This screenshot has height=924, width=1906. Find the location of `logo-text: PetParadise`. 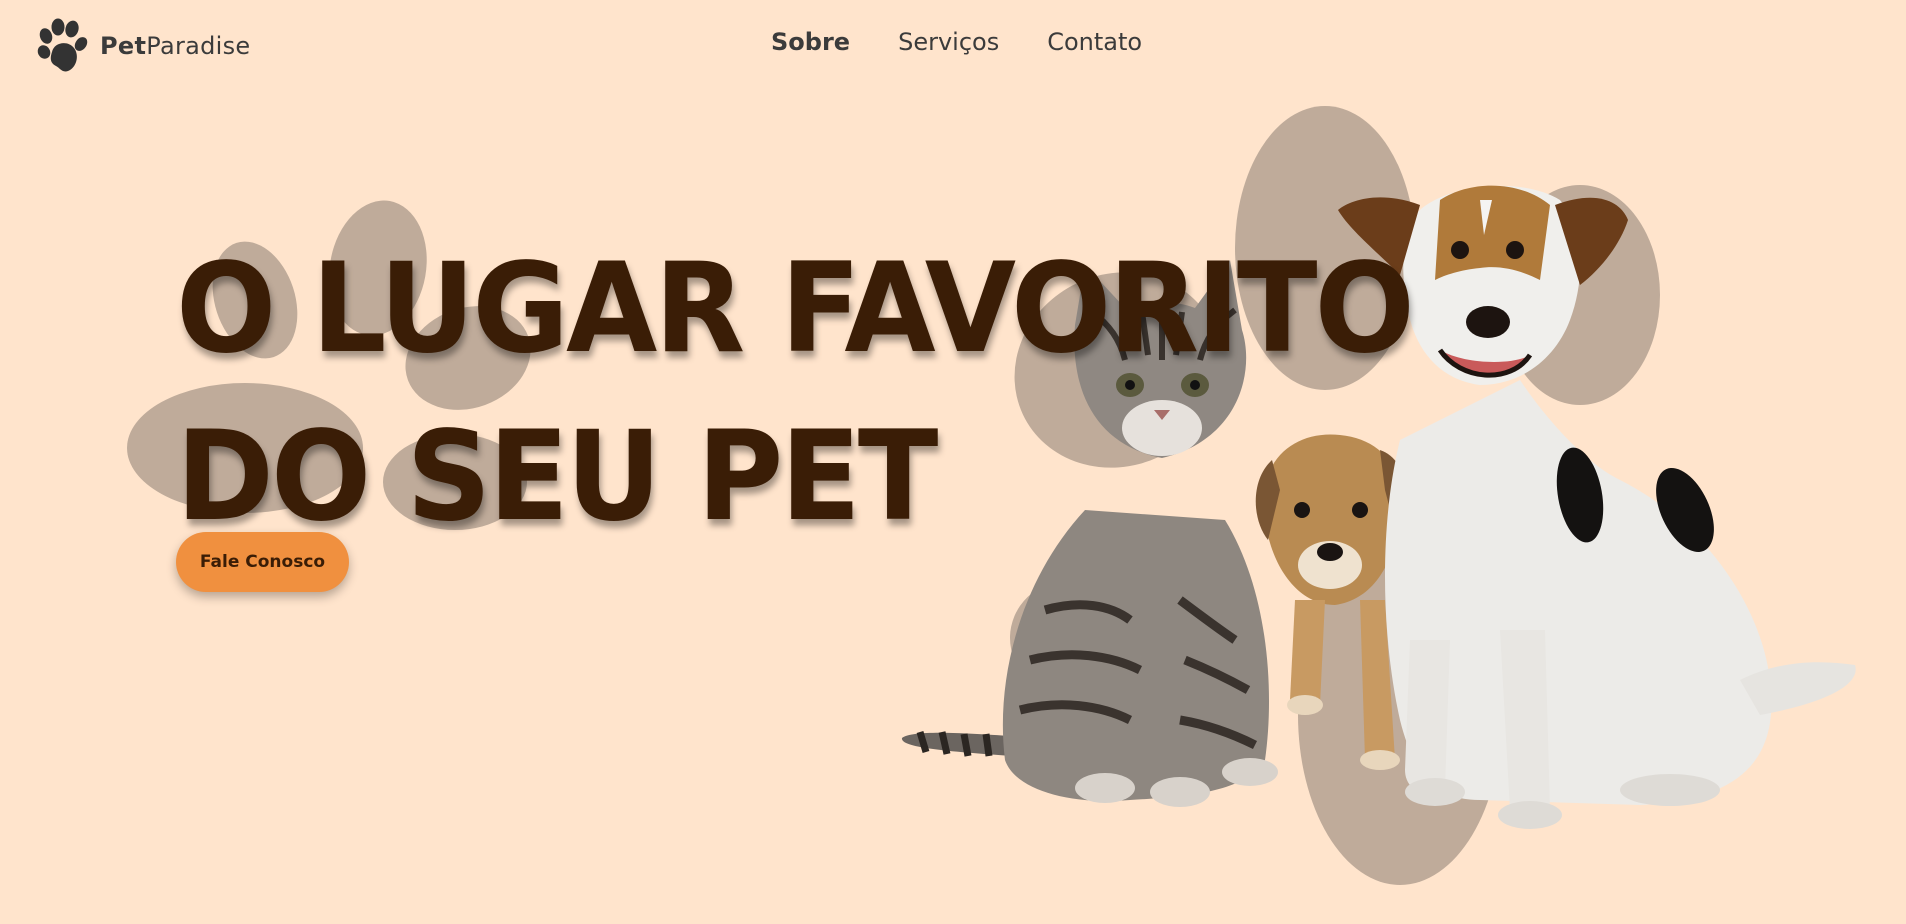

logo-text: PetParadise is located at coordinates (175, 46).